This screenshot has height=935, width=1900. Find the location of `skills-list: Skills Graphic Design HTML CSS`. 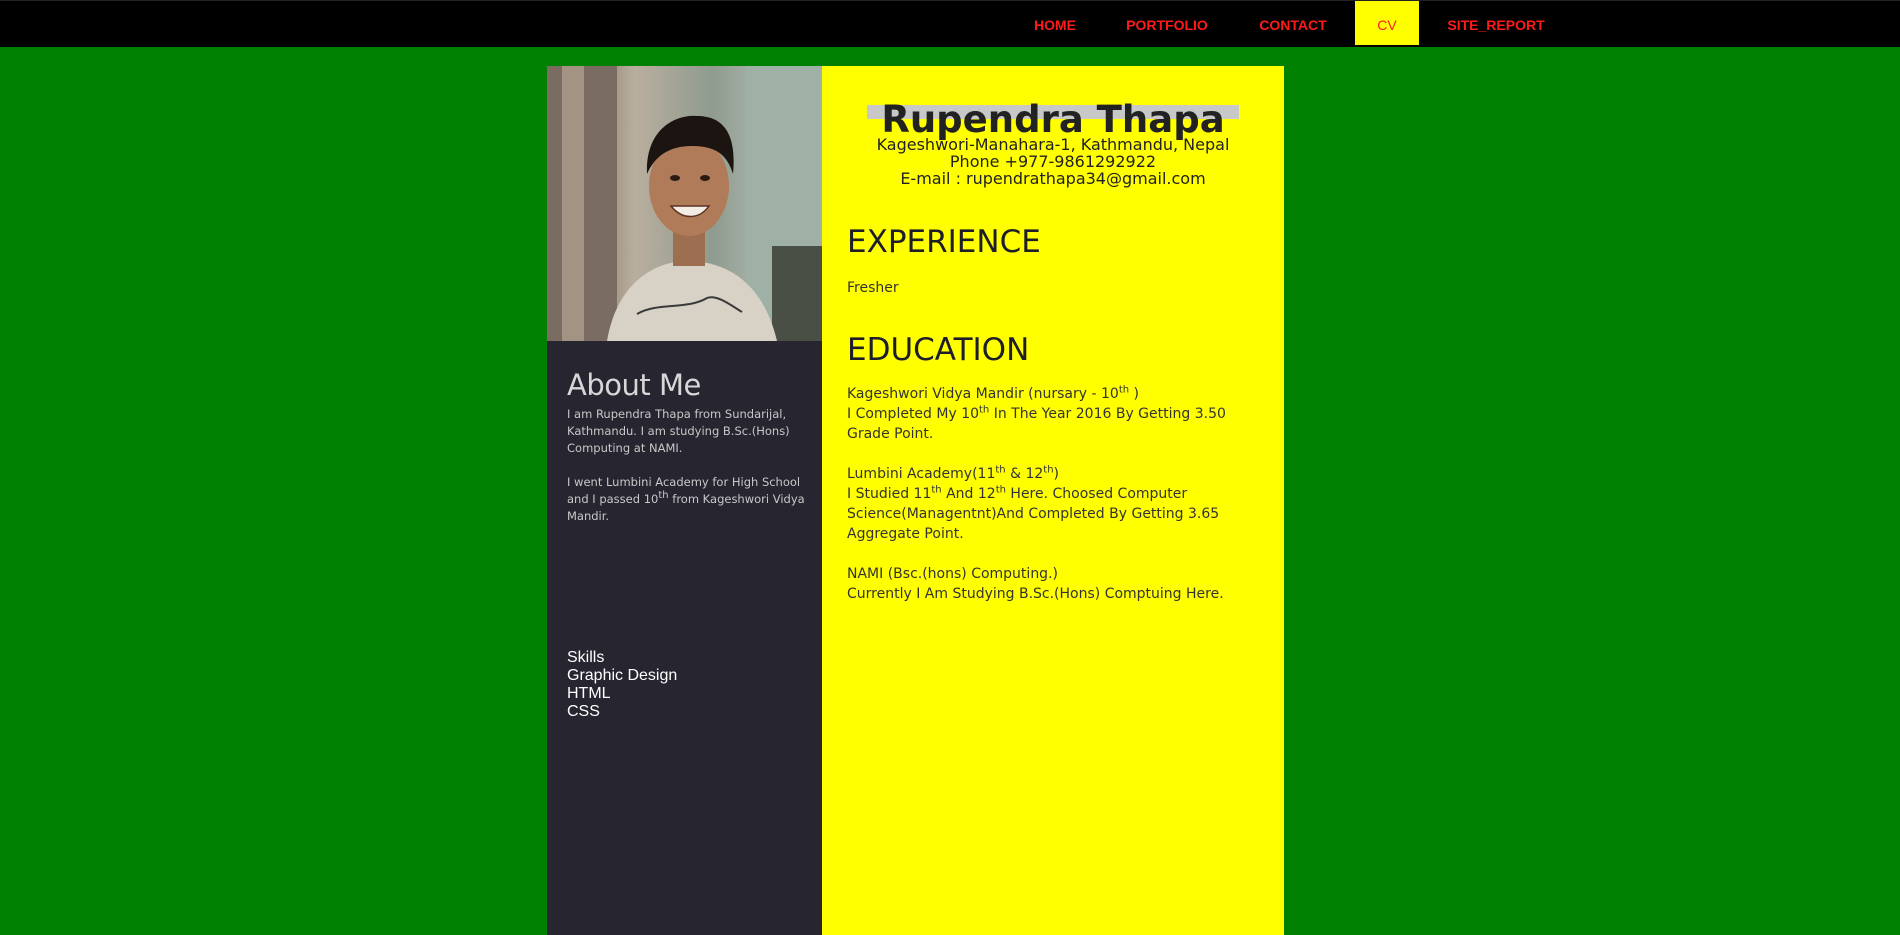

skills-list: Skills Graphic Design HTML CSS is located at coordinates (687, 685).